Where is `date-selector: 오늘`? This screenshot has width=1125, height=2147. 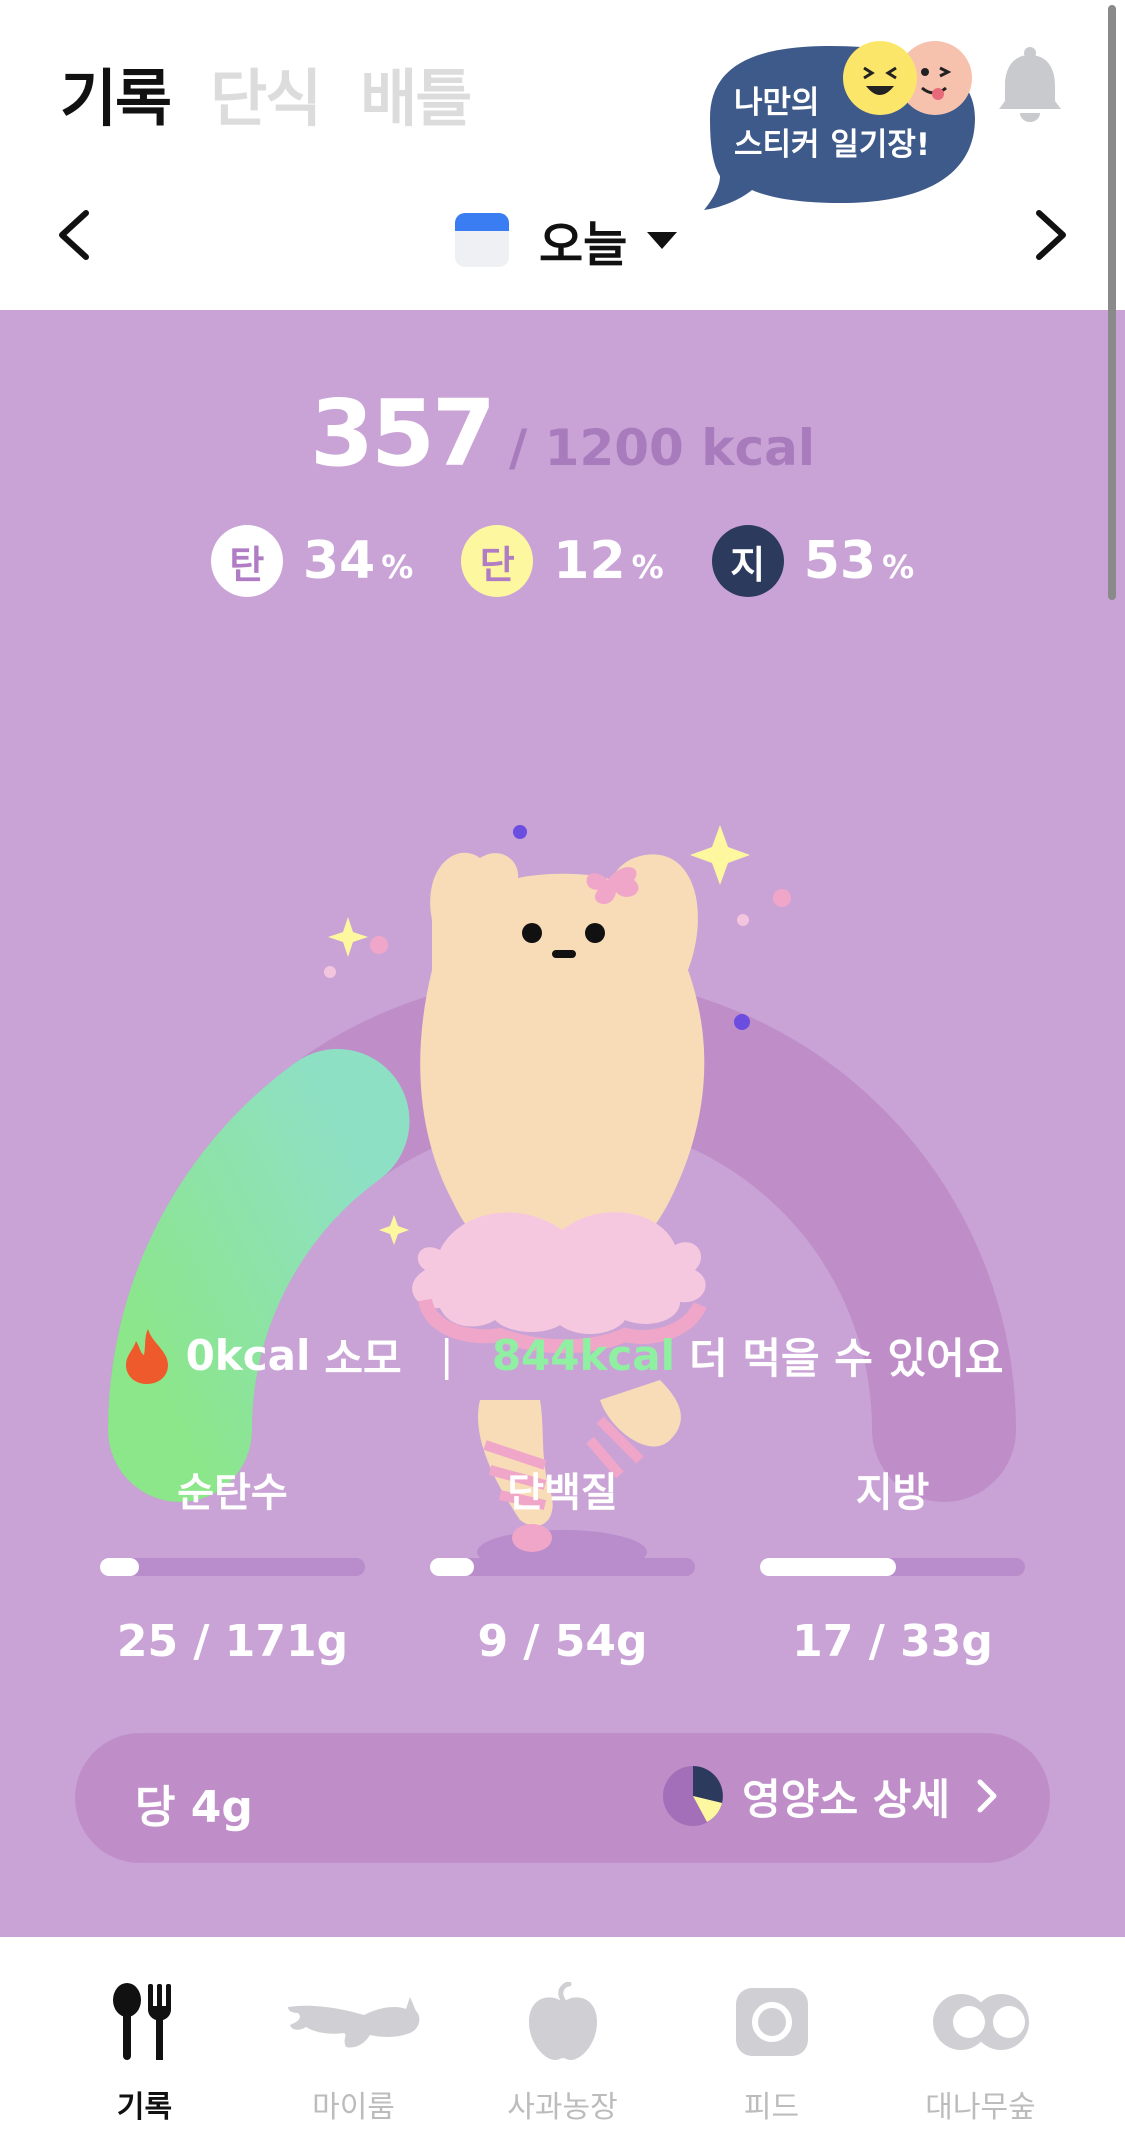
date-selector: 오늘 is located at coordinates (566, 240).